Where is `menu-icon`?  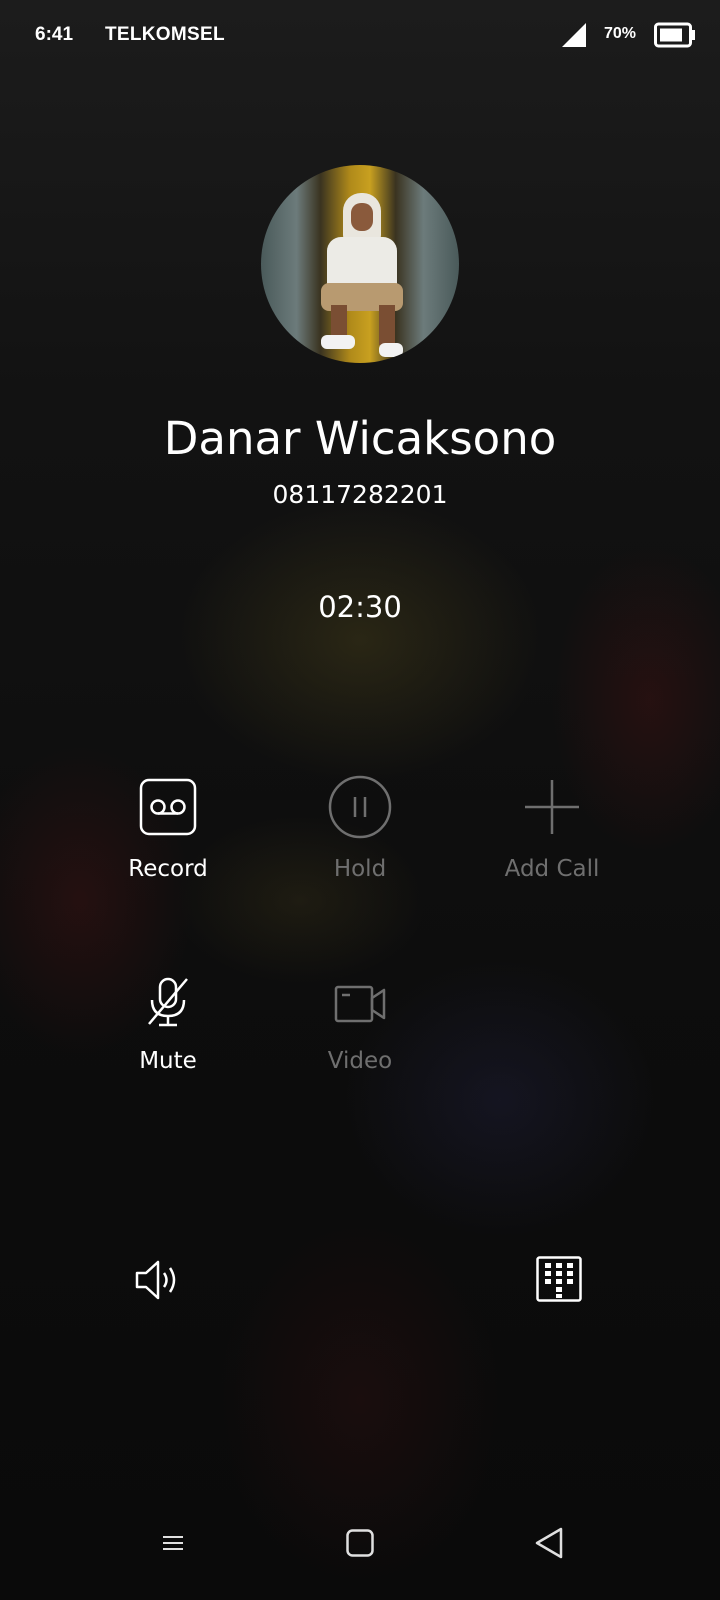 menu-icon is located at coordinates (173, 1543).